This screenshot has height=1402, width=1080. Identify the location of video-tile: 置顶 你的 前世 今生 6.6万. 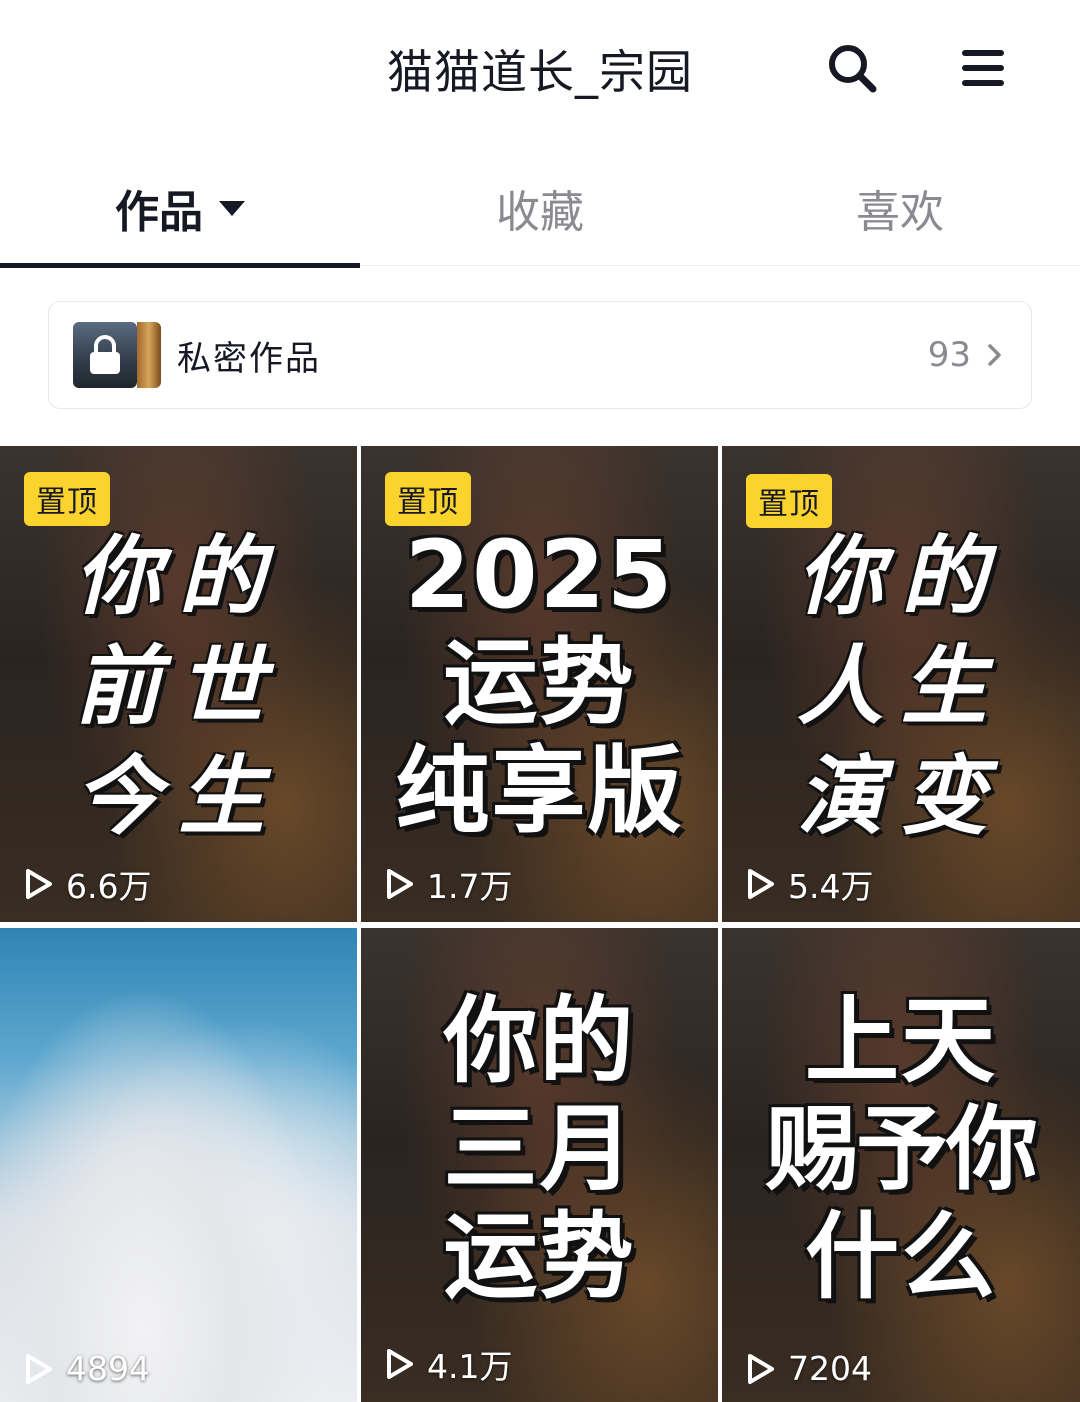
(178, 684).